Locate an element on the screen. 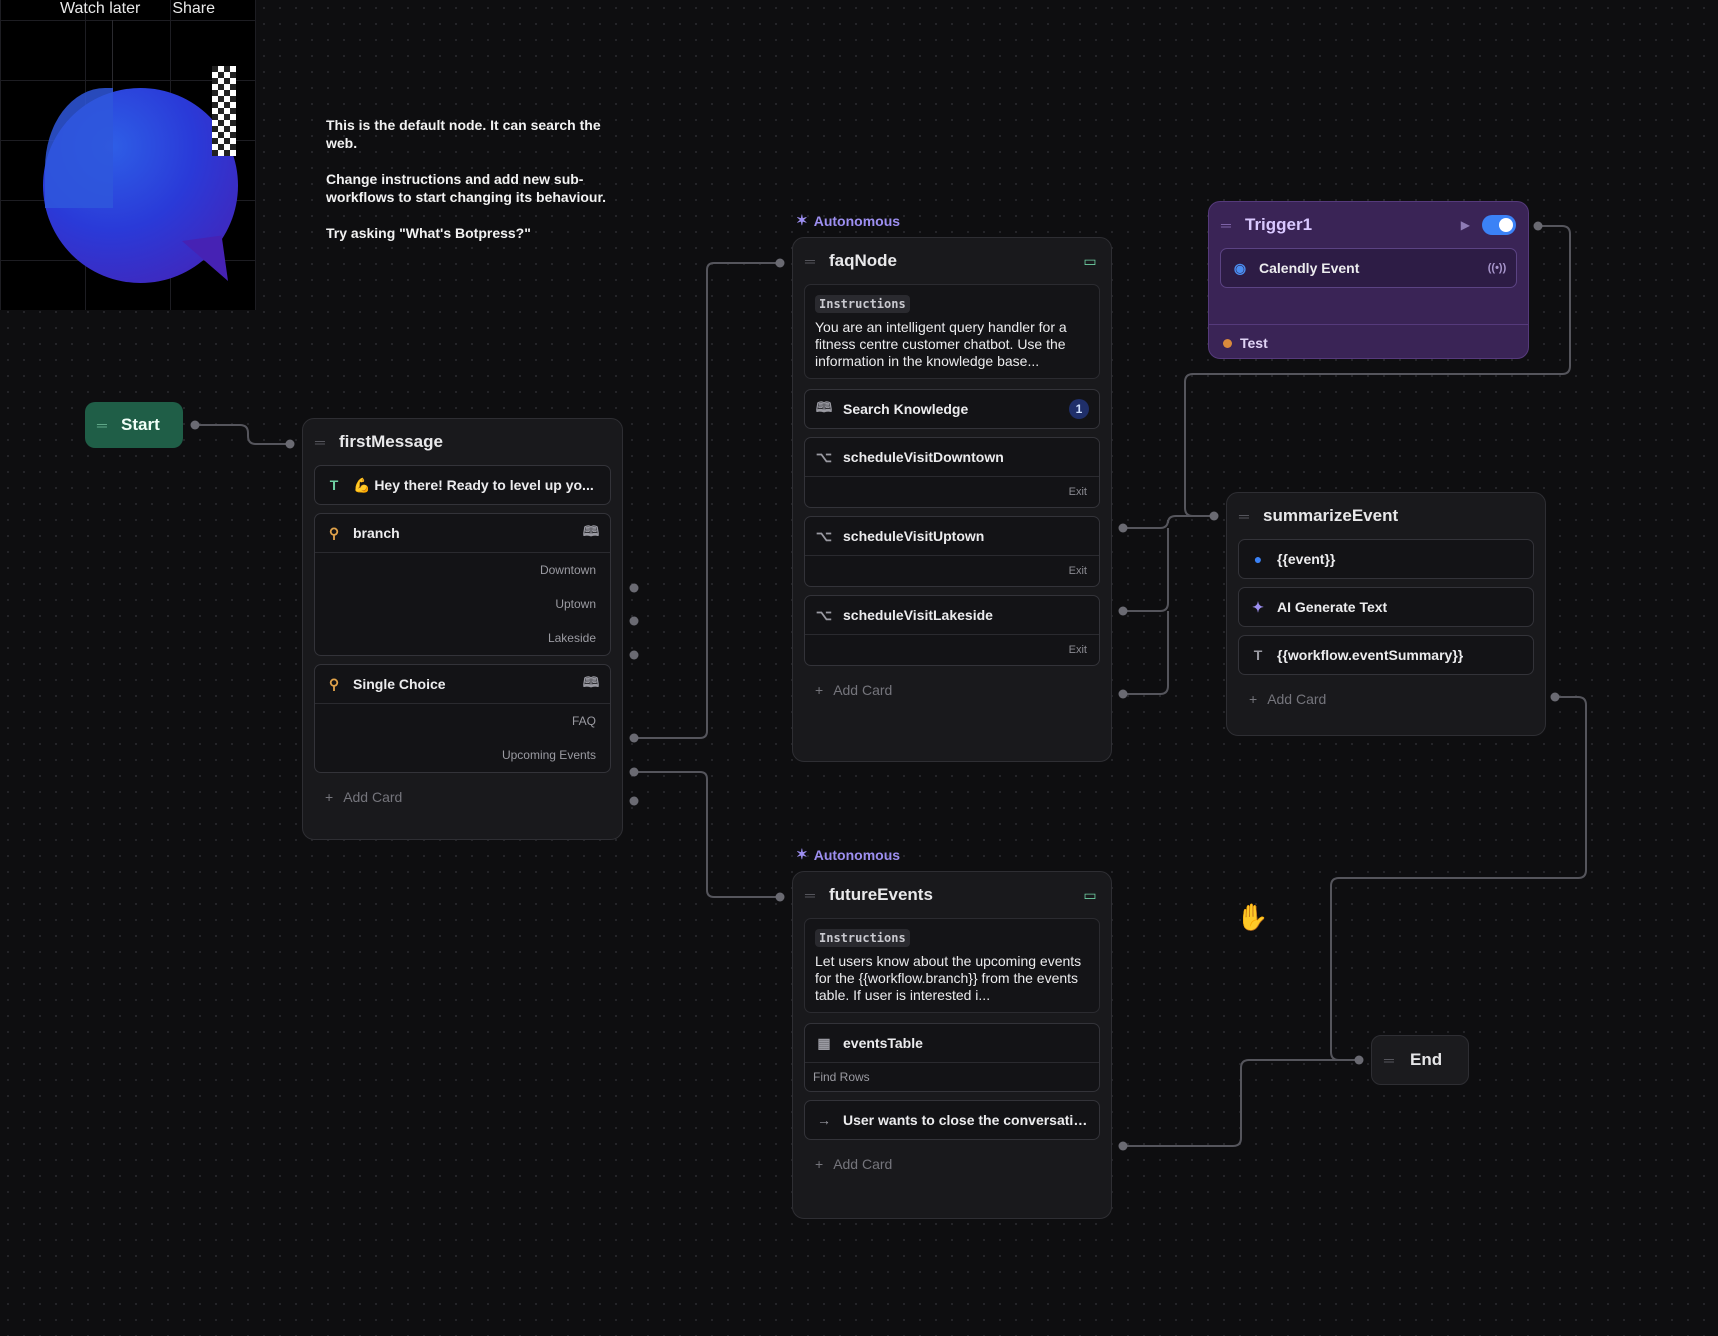 The image size is (1718, 1336). branch-card: ⚲ branch 🕮 Downtown Uptown Lakeside is located at coordinates (462, 584).